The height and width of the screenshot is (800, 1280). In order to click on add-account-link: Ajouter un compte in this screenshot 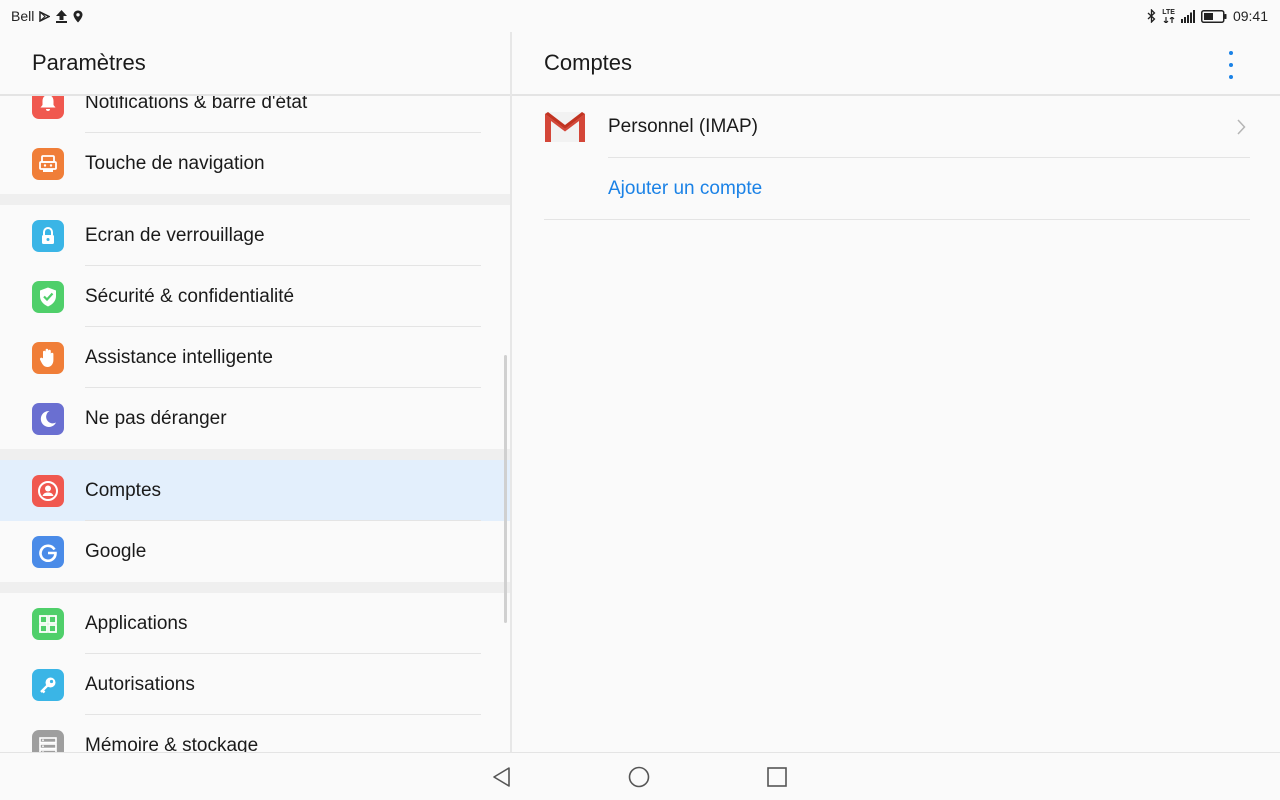, I will do `click(685, 189)`.